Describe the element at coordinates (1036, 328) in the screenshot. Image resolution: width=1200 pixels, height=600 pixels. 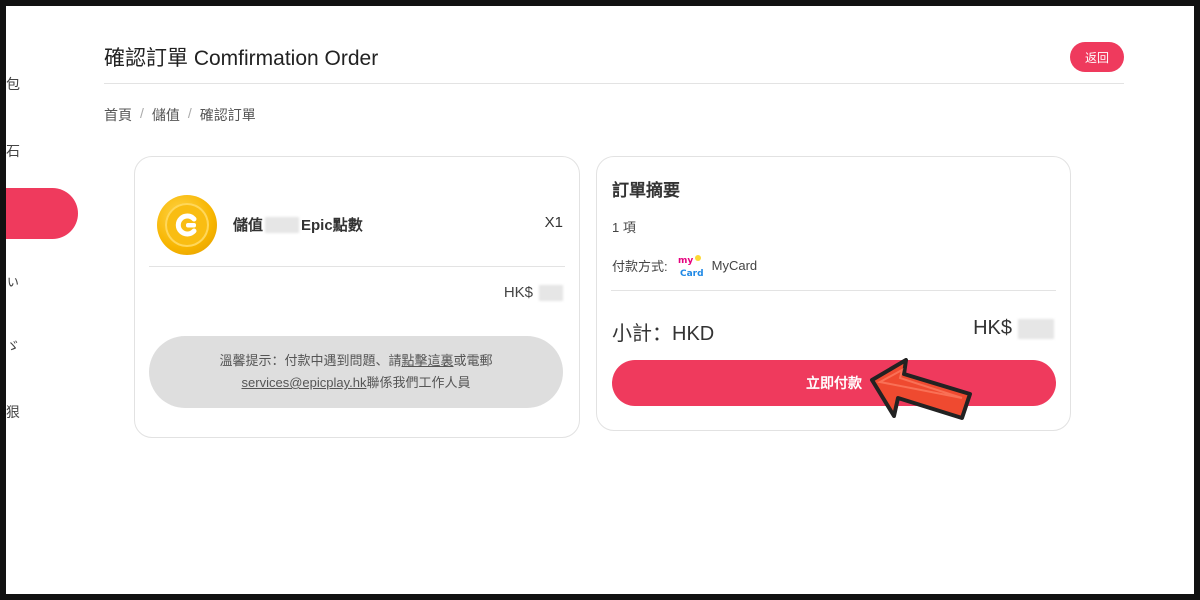
I see `redacted-subtotal` at that location.